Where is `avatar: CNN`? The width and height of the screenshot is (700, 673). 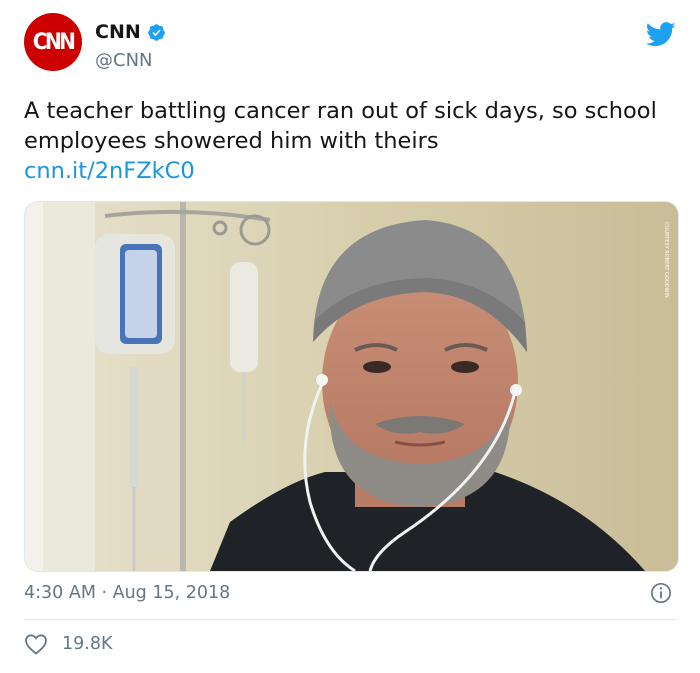 avatar: CNN is located at coordinates (53, 42).